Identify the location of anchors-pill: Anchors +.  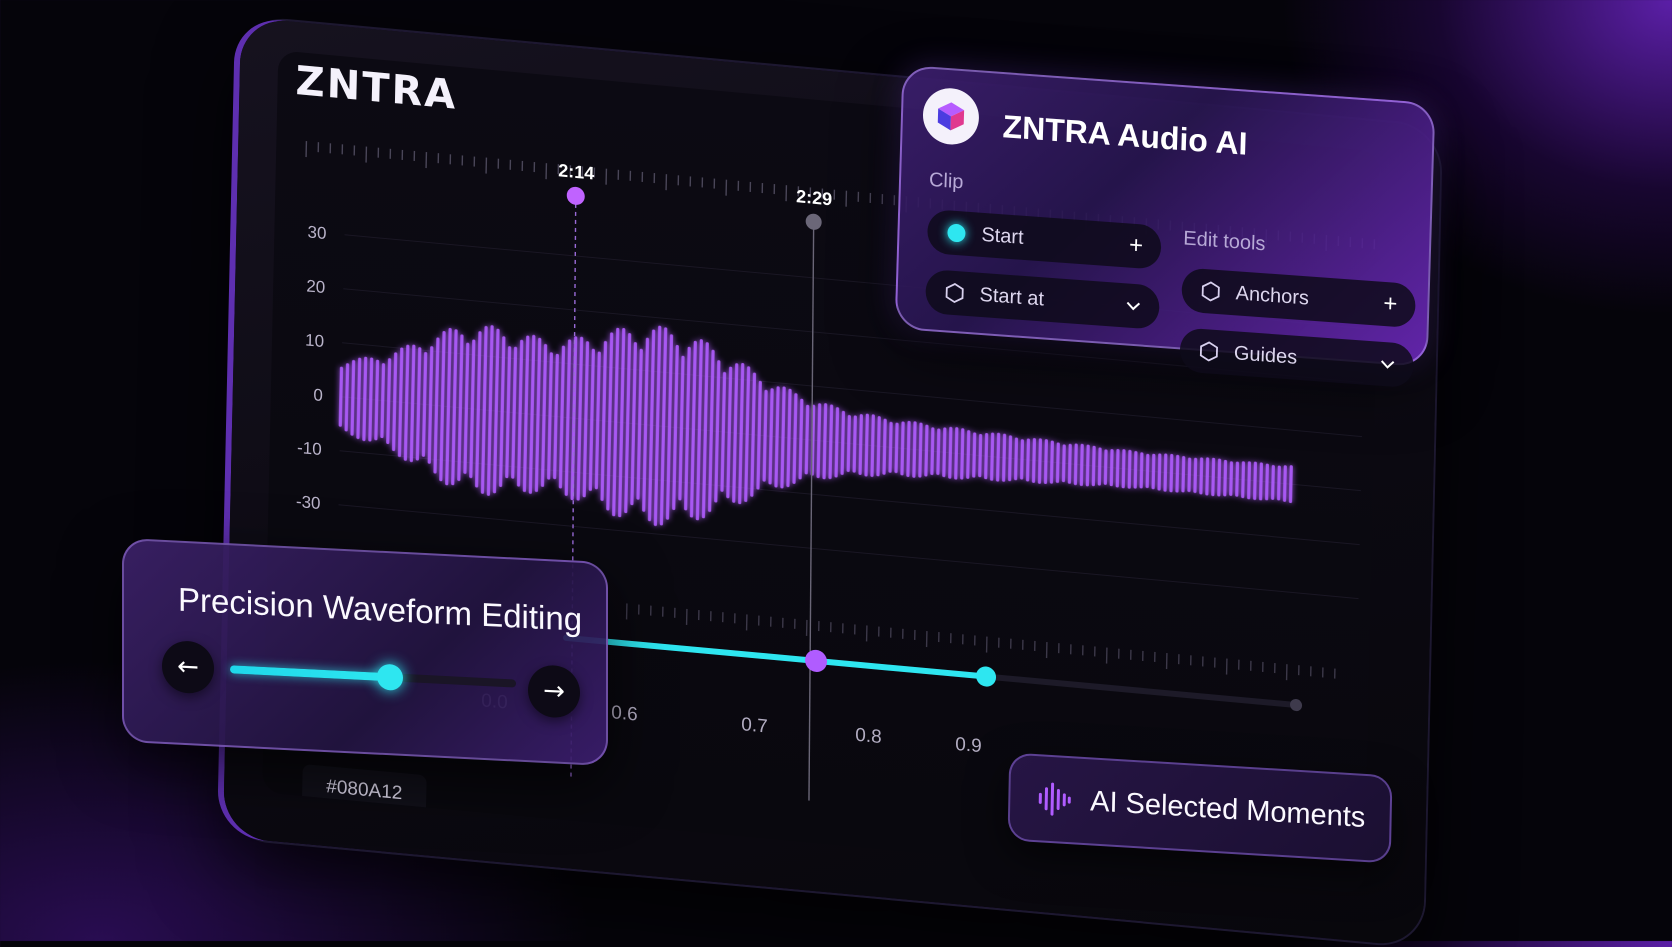
(1298, 297).